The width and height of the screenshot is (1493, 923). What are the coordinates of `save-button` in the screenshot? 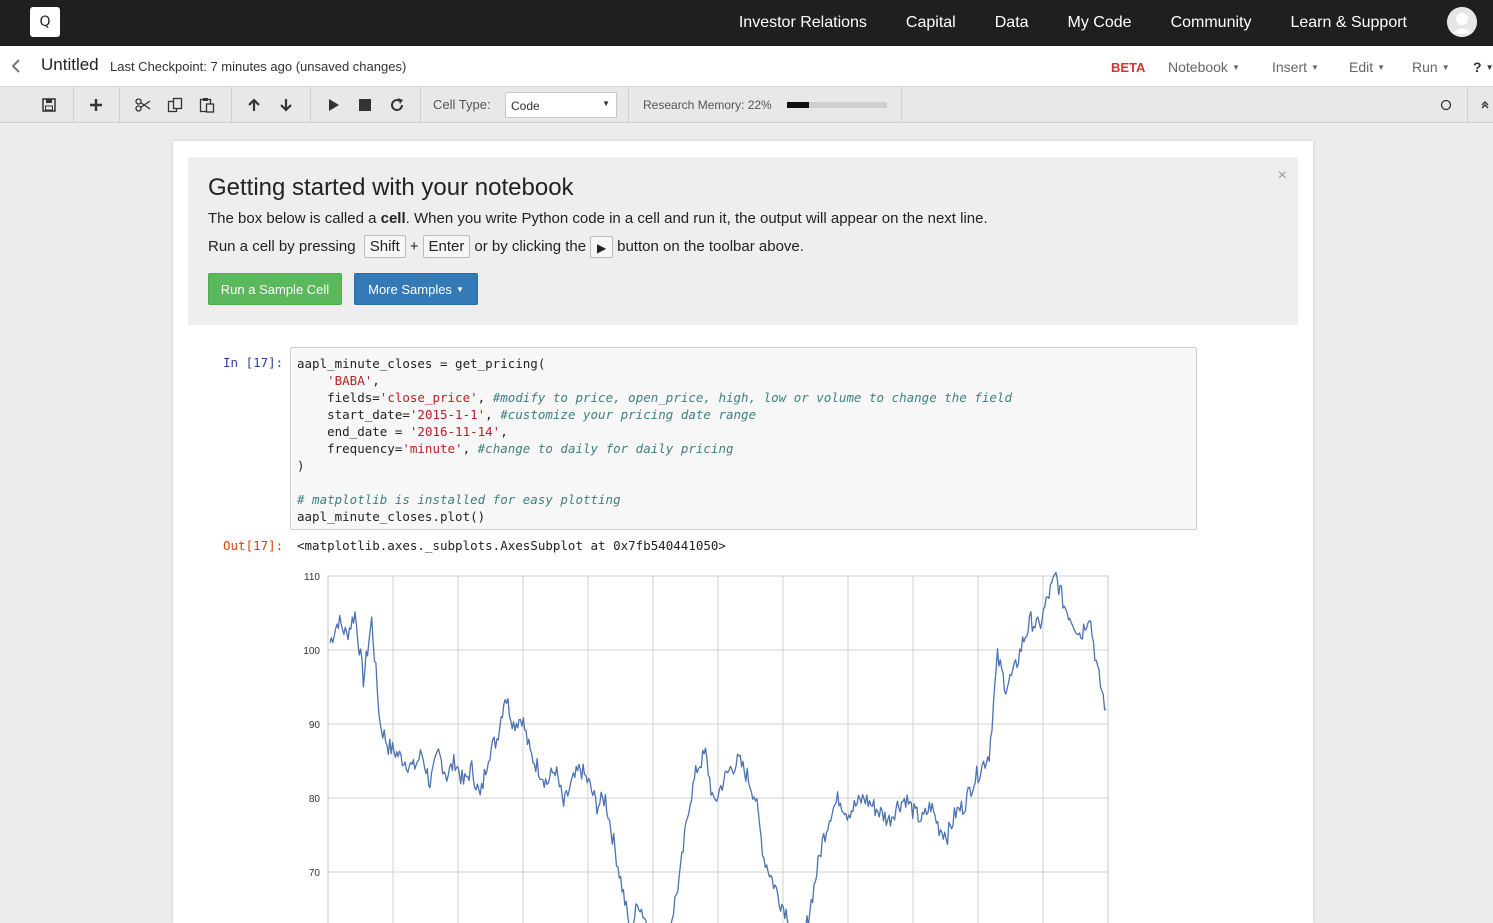 It's located at (49, 105).